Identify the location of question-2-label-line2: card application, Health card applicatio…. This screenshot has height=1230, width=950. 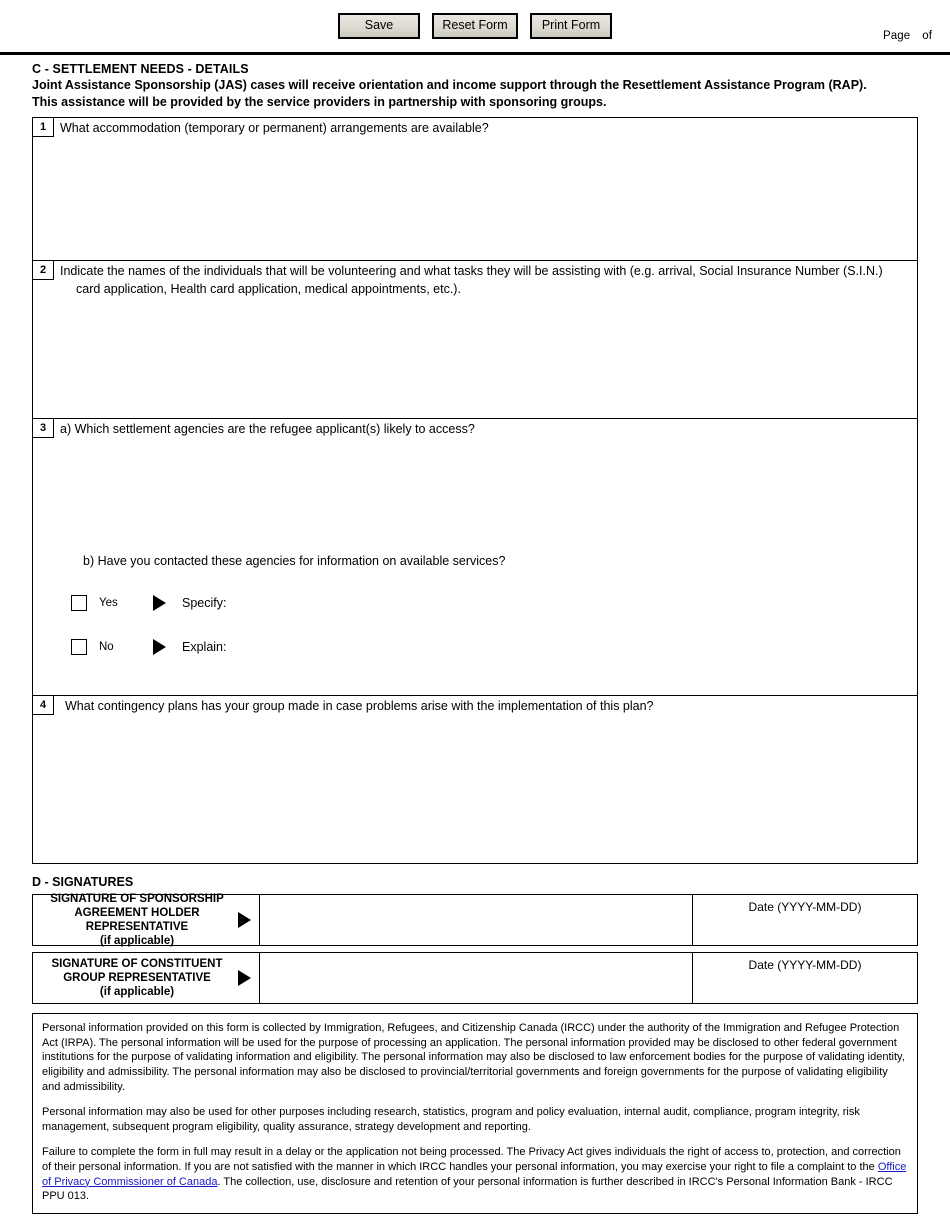
(268, 288).